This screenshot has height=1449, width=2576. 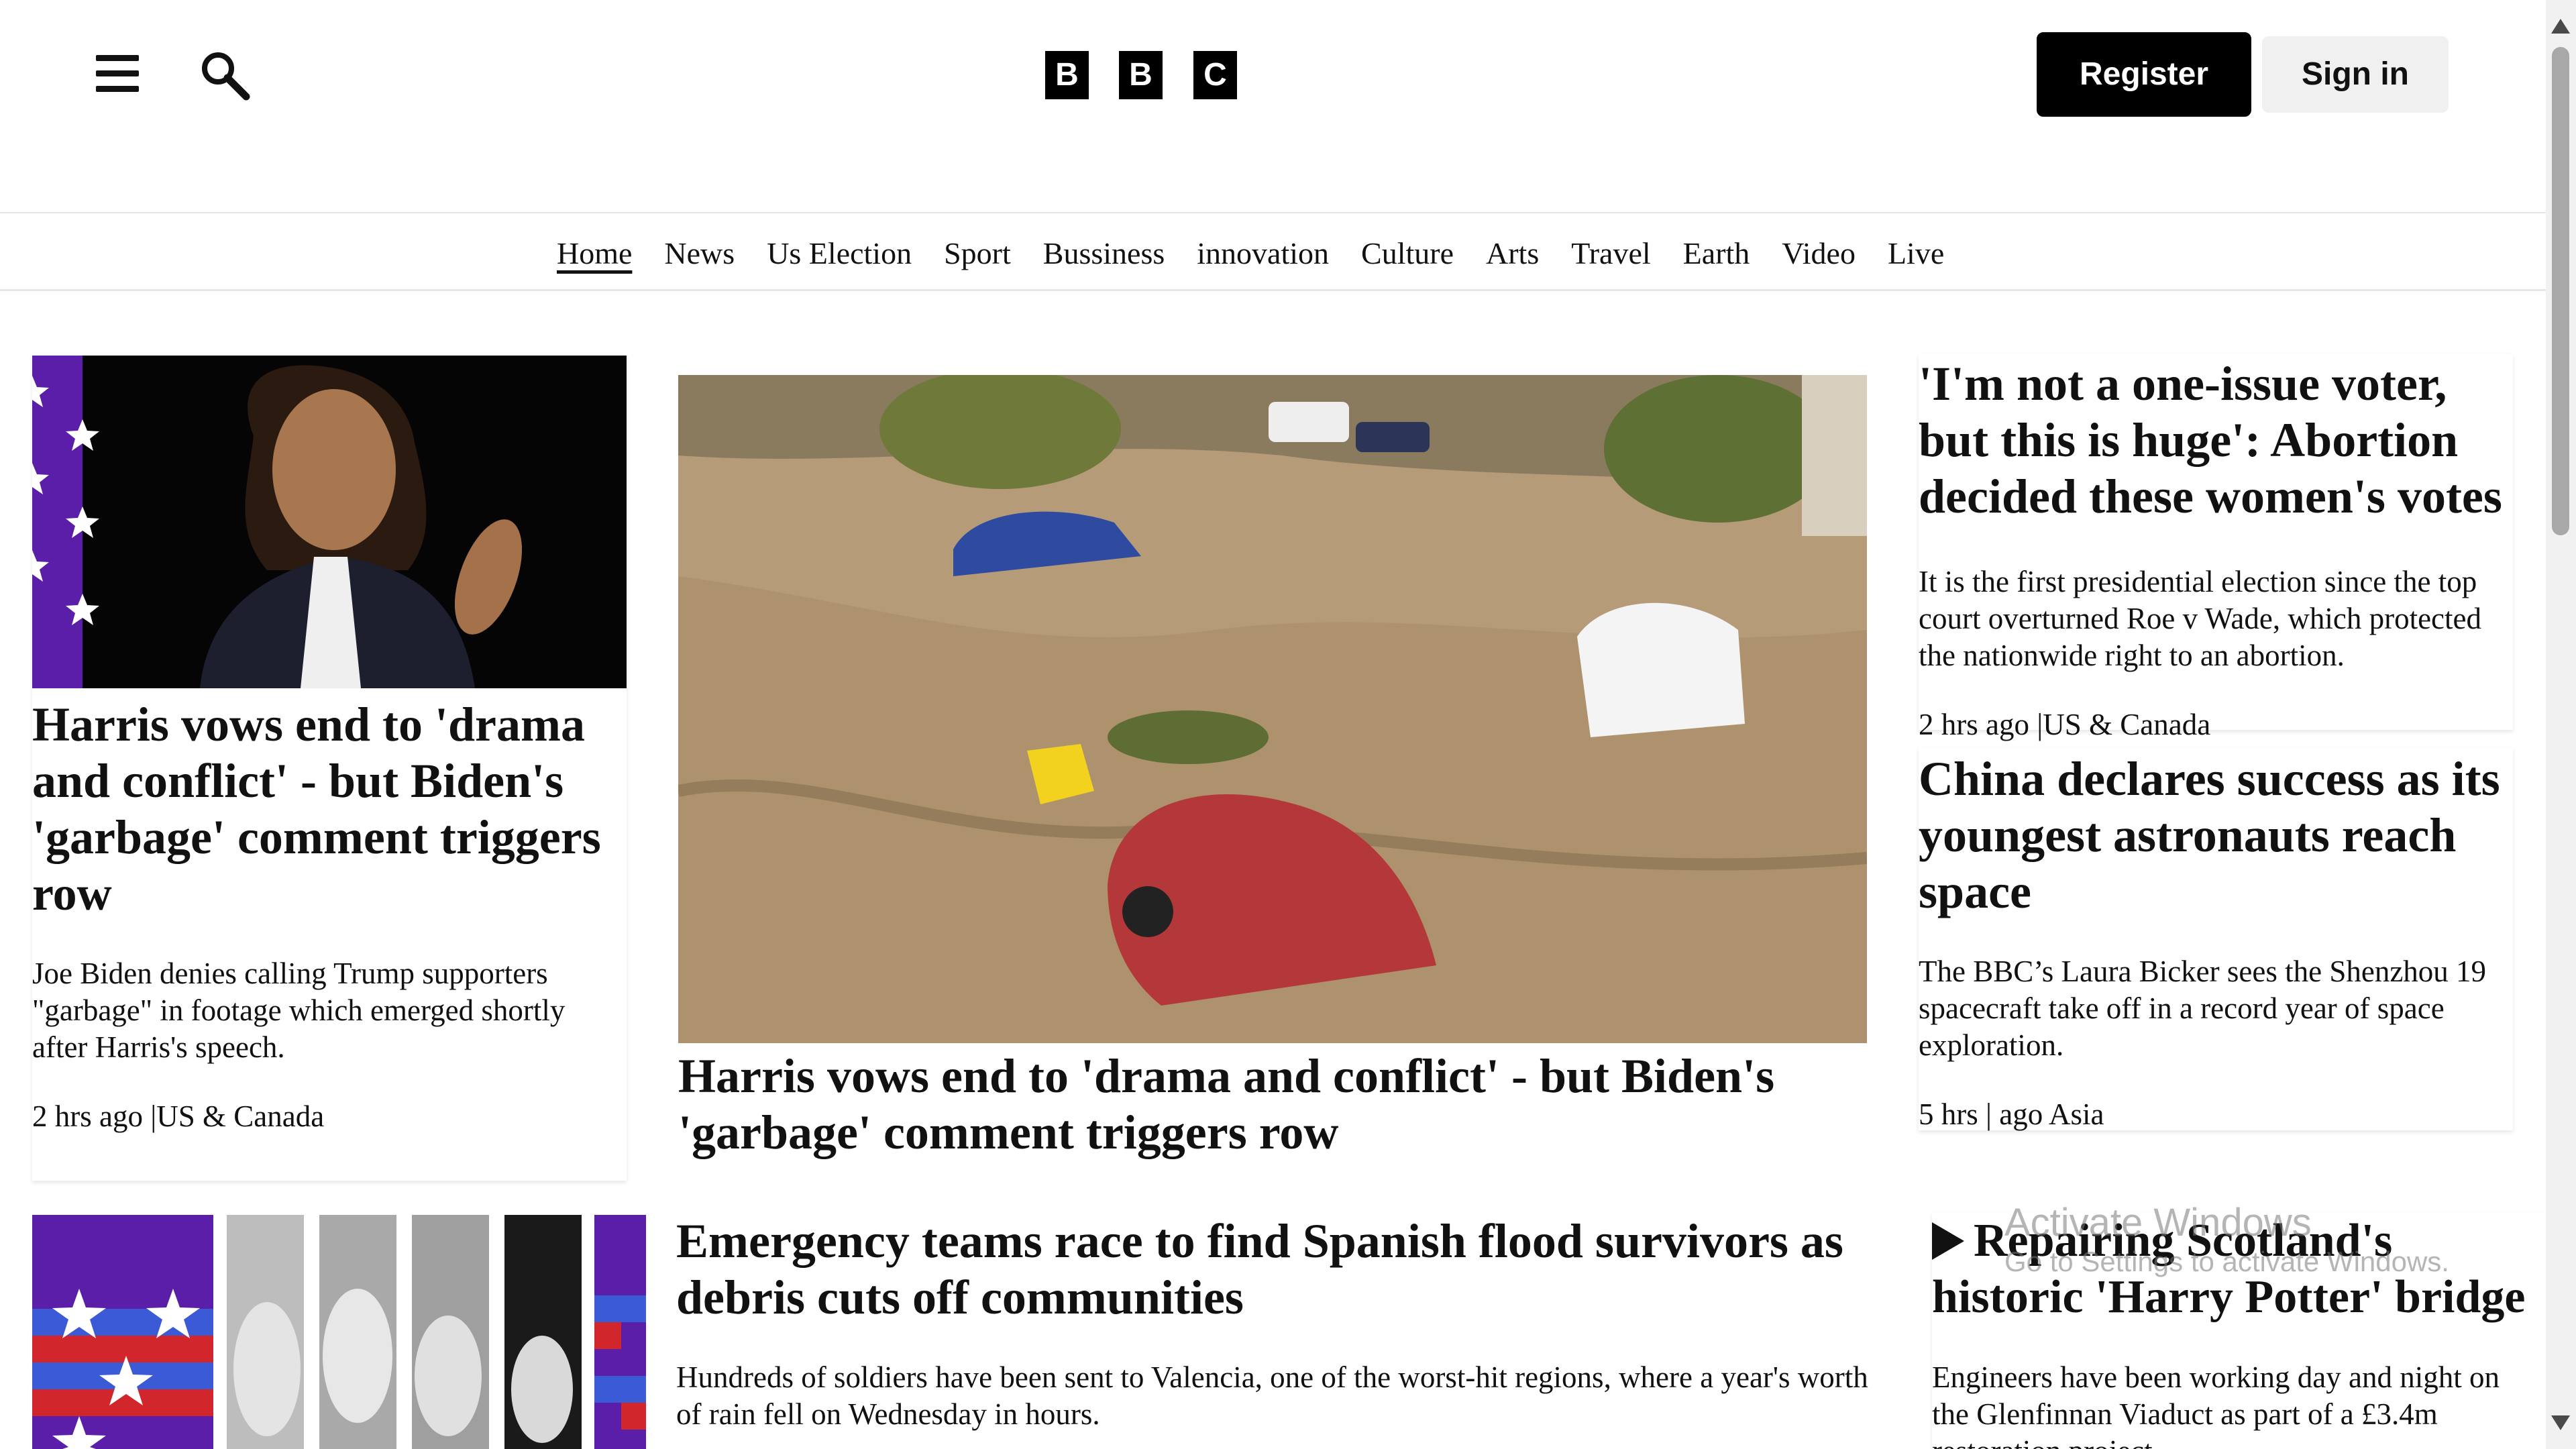 What do you see at coordinates (1104, 253) in the screenshot?
I see `nav-item-business: Bussiness` at bounding box center [1104, 253].